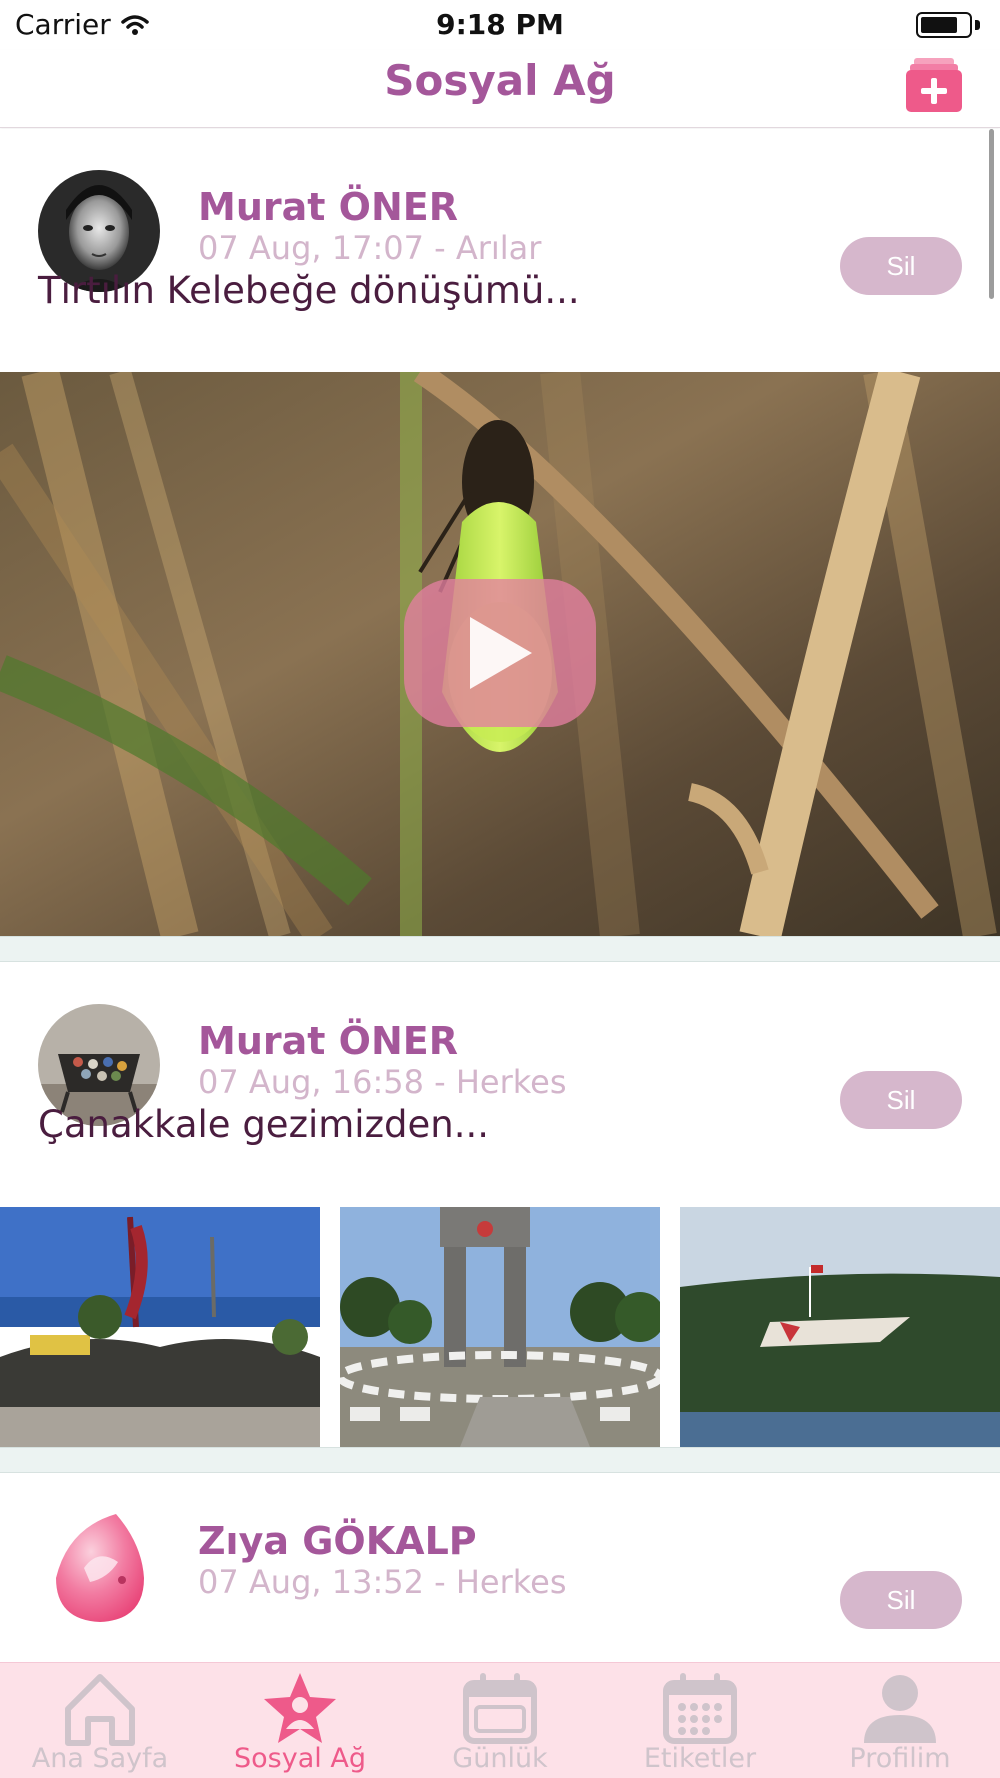  I want to click on tab-label: Ana Sayfa, so click(100, 1758).